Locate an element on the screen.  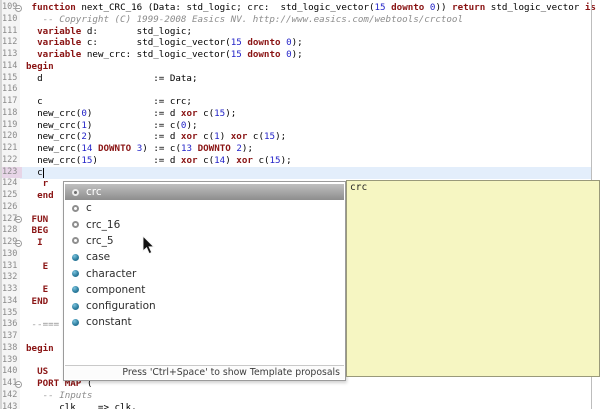
line-number: 132 is located at coordinates (10, 277).